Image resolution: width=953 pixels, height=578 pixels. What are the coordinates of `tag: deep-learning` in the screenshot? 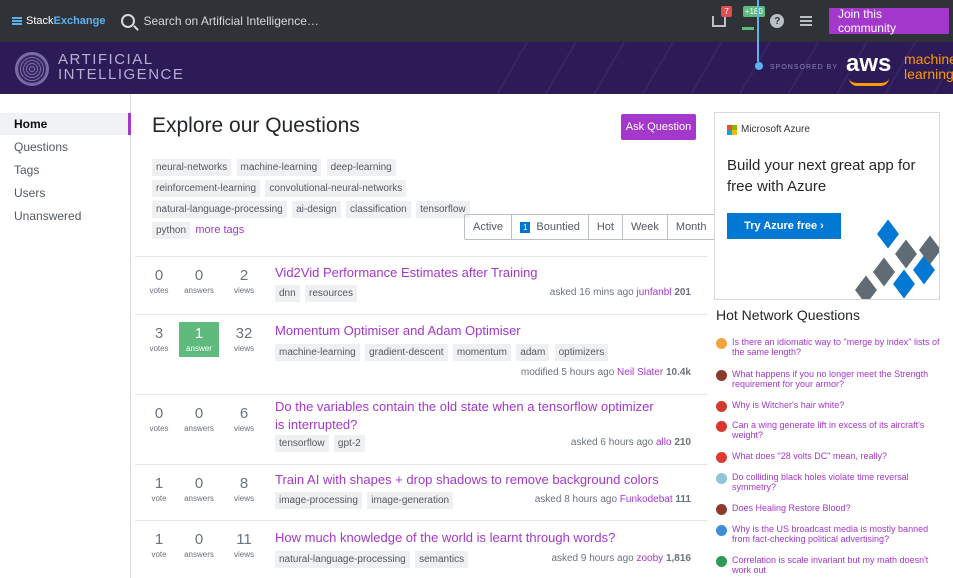 It's located at (361, 167).